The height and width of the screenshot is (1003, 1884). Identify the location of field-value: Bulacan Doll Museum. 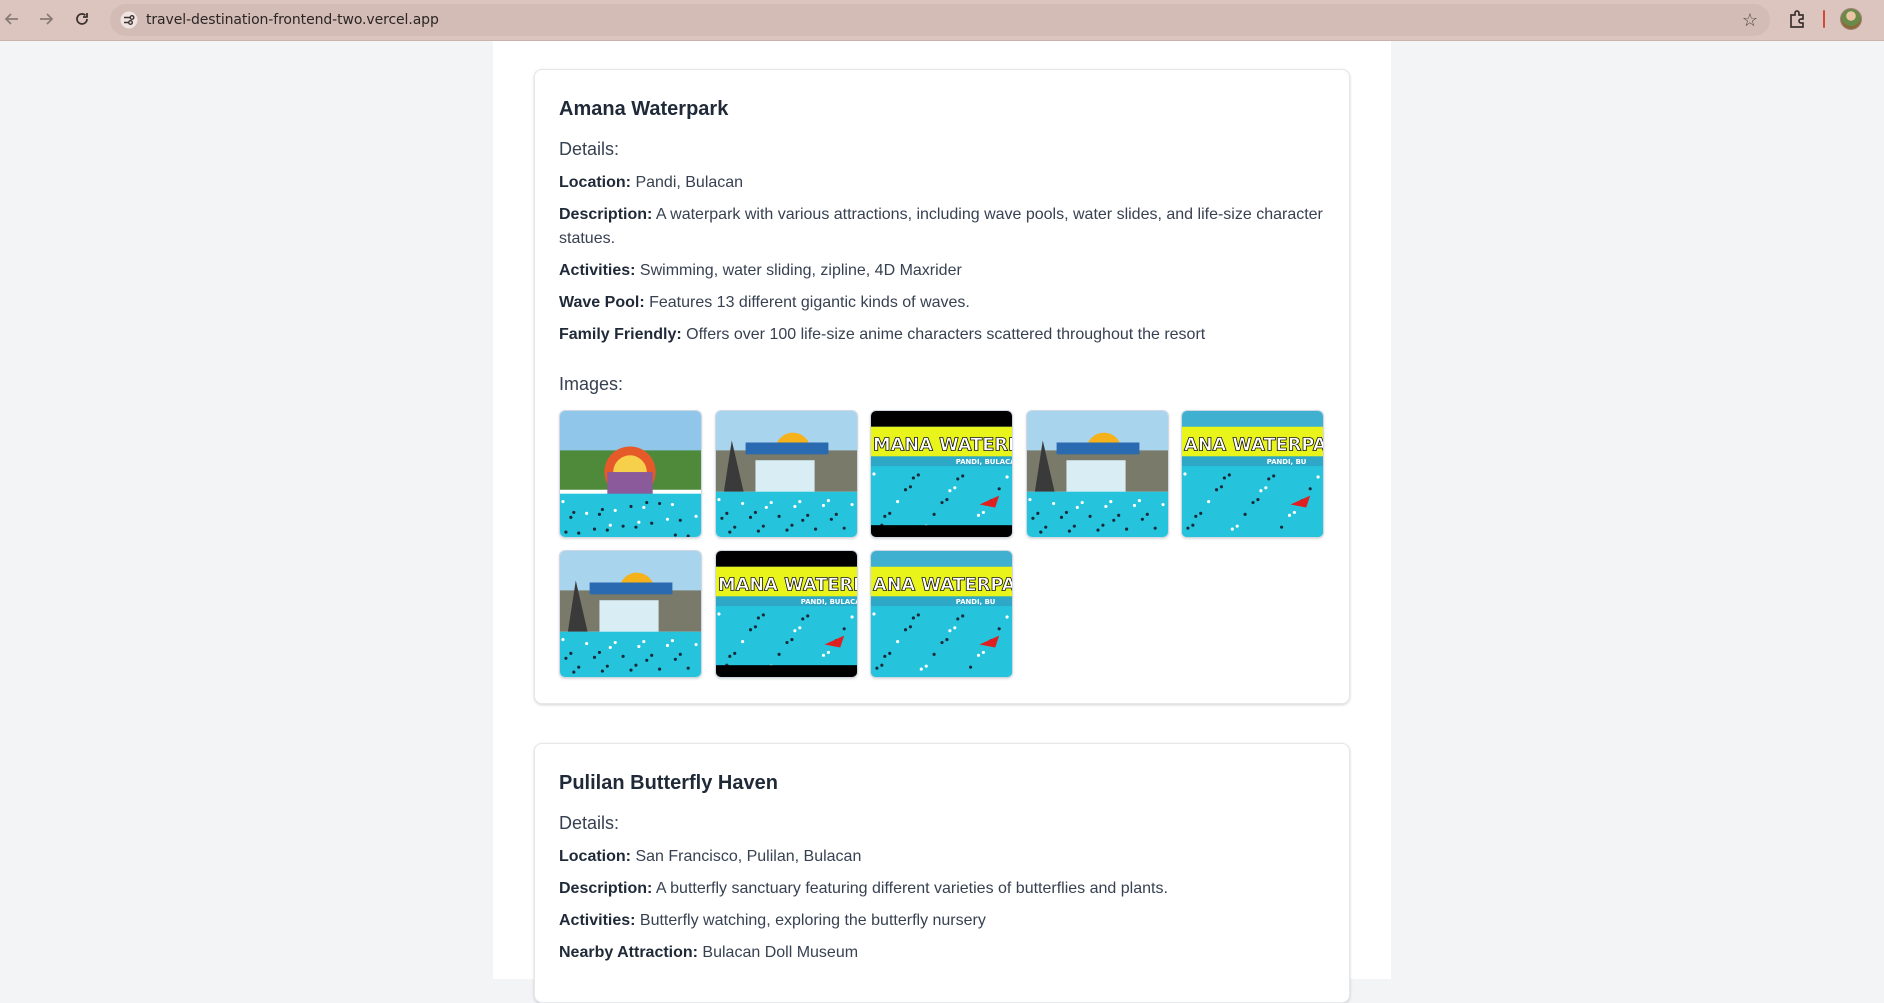
(778, 952).